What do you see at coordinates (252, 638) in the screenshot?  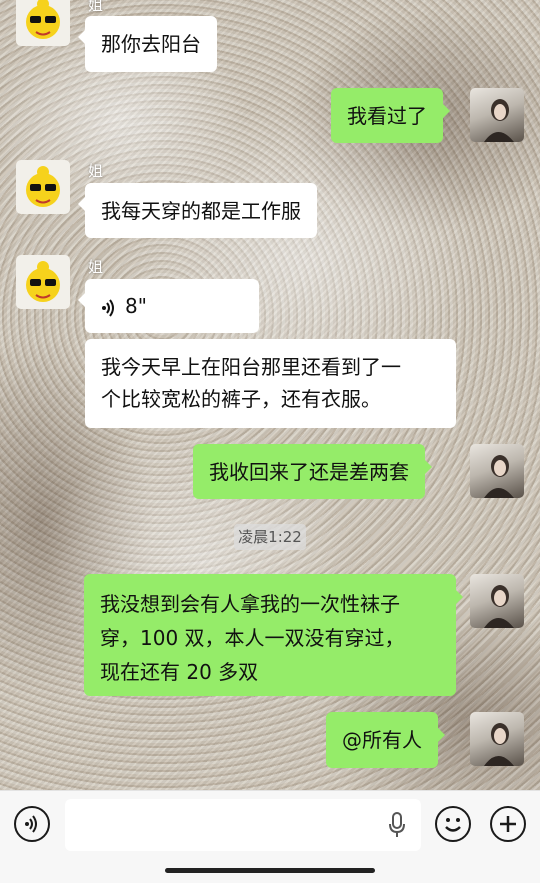 I see `message-text-line: 穿，100 双，本人一双没有穿过，` at bounding box center [252, 638].